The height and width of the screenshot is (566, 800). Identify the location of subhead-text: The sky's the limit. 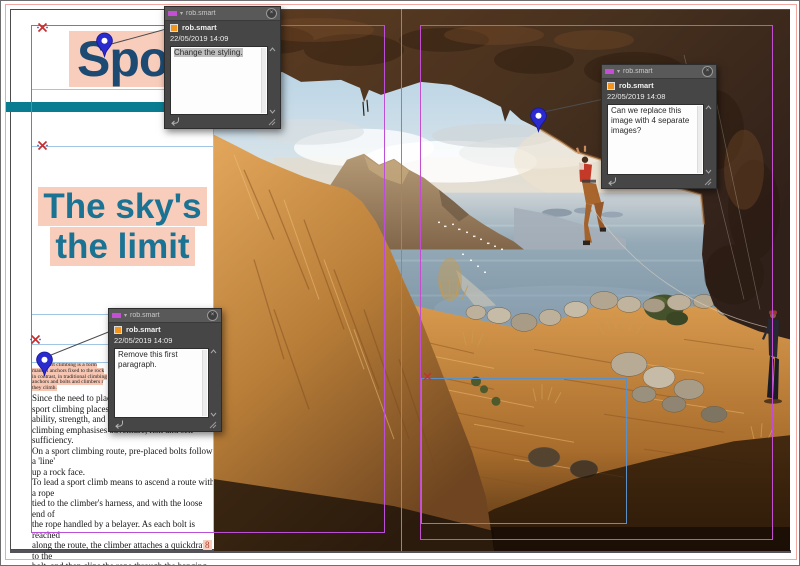
(122, 226).